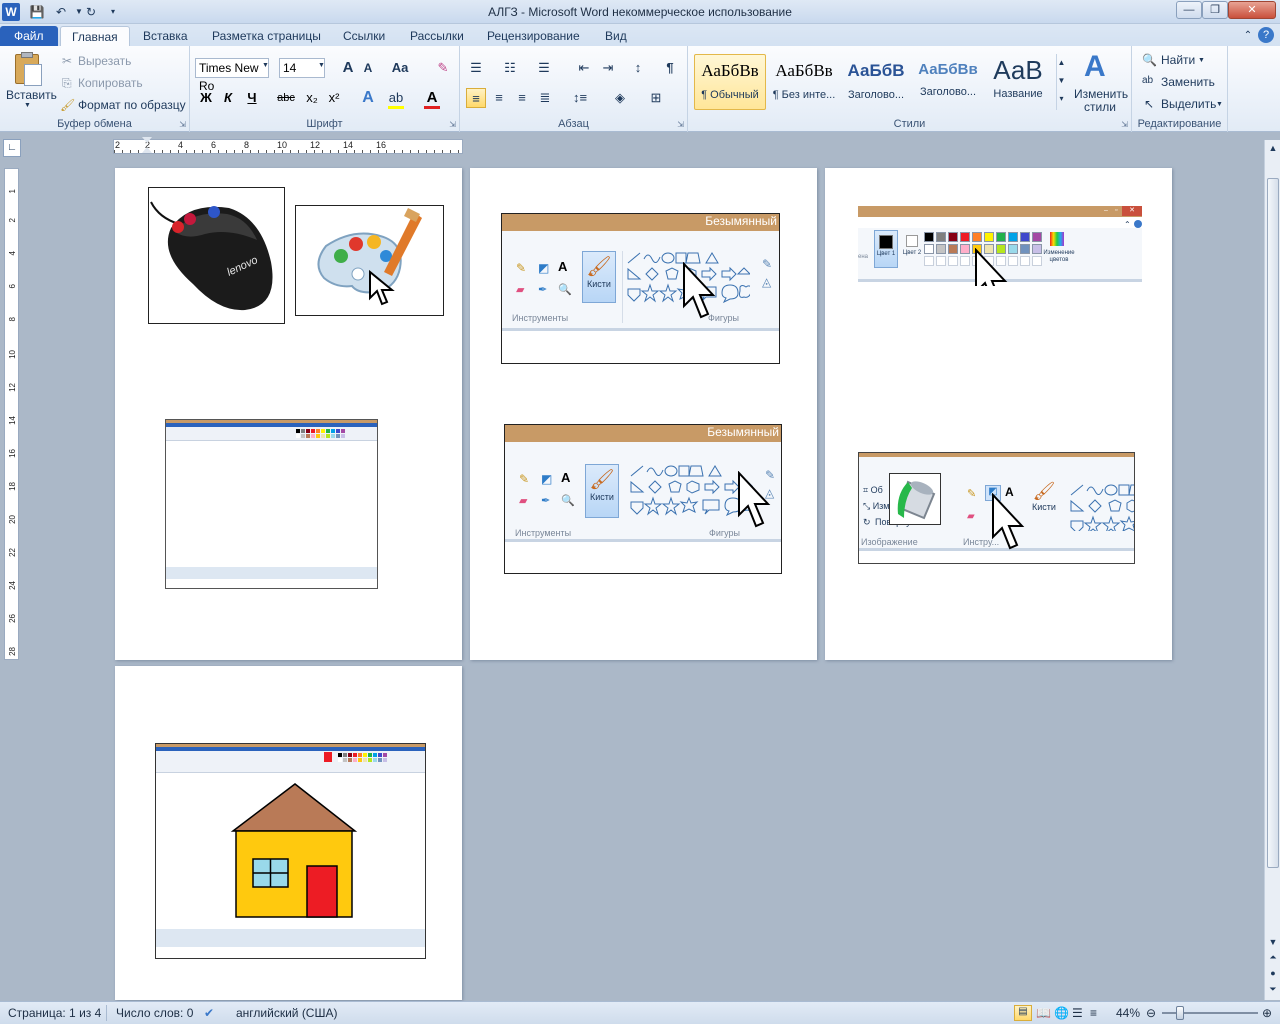 The image size is (1280, 1024). What do you see at coordinates (1252, 10) in the screenshot?
I see `close-button: ✕` at bounding box center [1252, 10].